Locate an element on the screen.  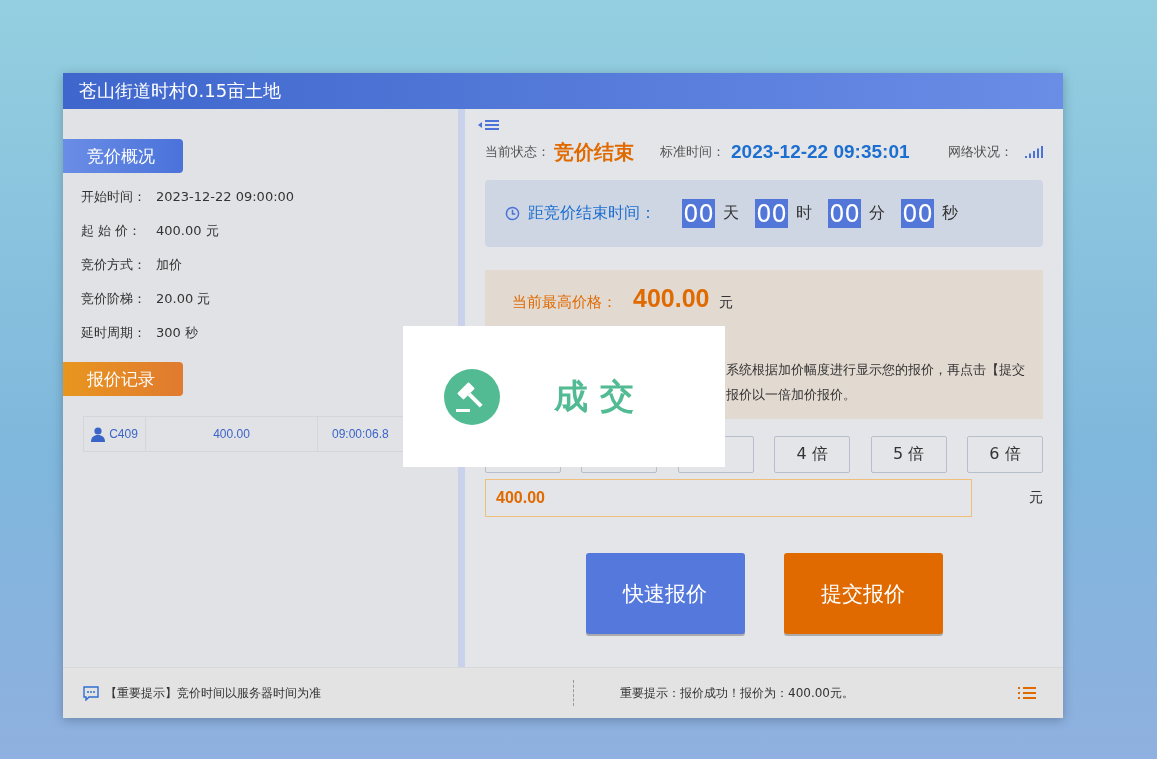
server-time: 2023-12-22 09:35:01 is located at coordinates (820, 152).